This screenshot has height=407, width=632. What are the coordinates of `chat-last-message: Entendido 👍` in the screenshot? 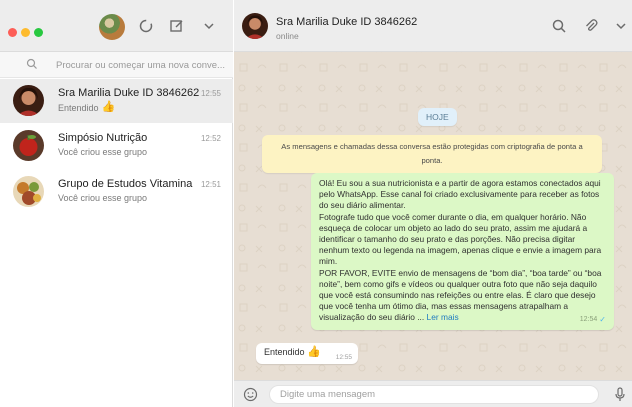 It's located at (86, 107).